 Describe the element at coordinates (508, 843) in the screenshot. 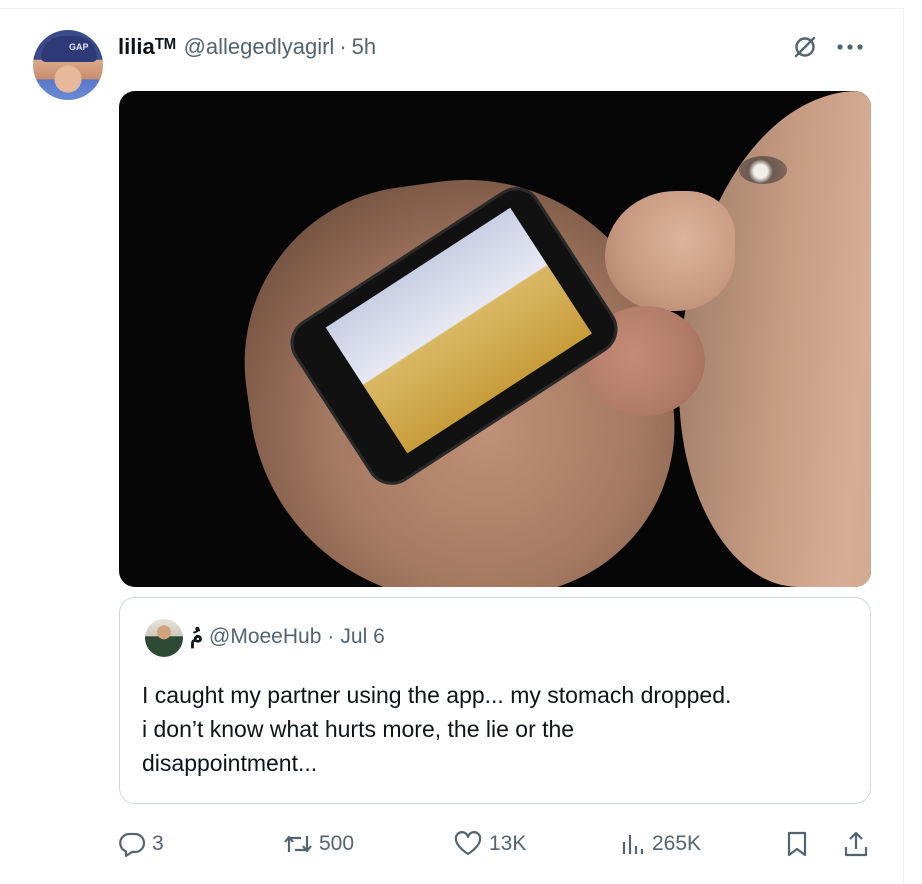

I see `like-count: 13K` at that location.